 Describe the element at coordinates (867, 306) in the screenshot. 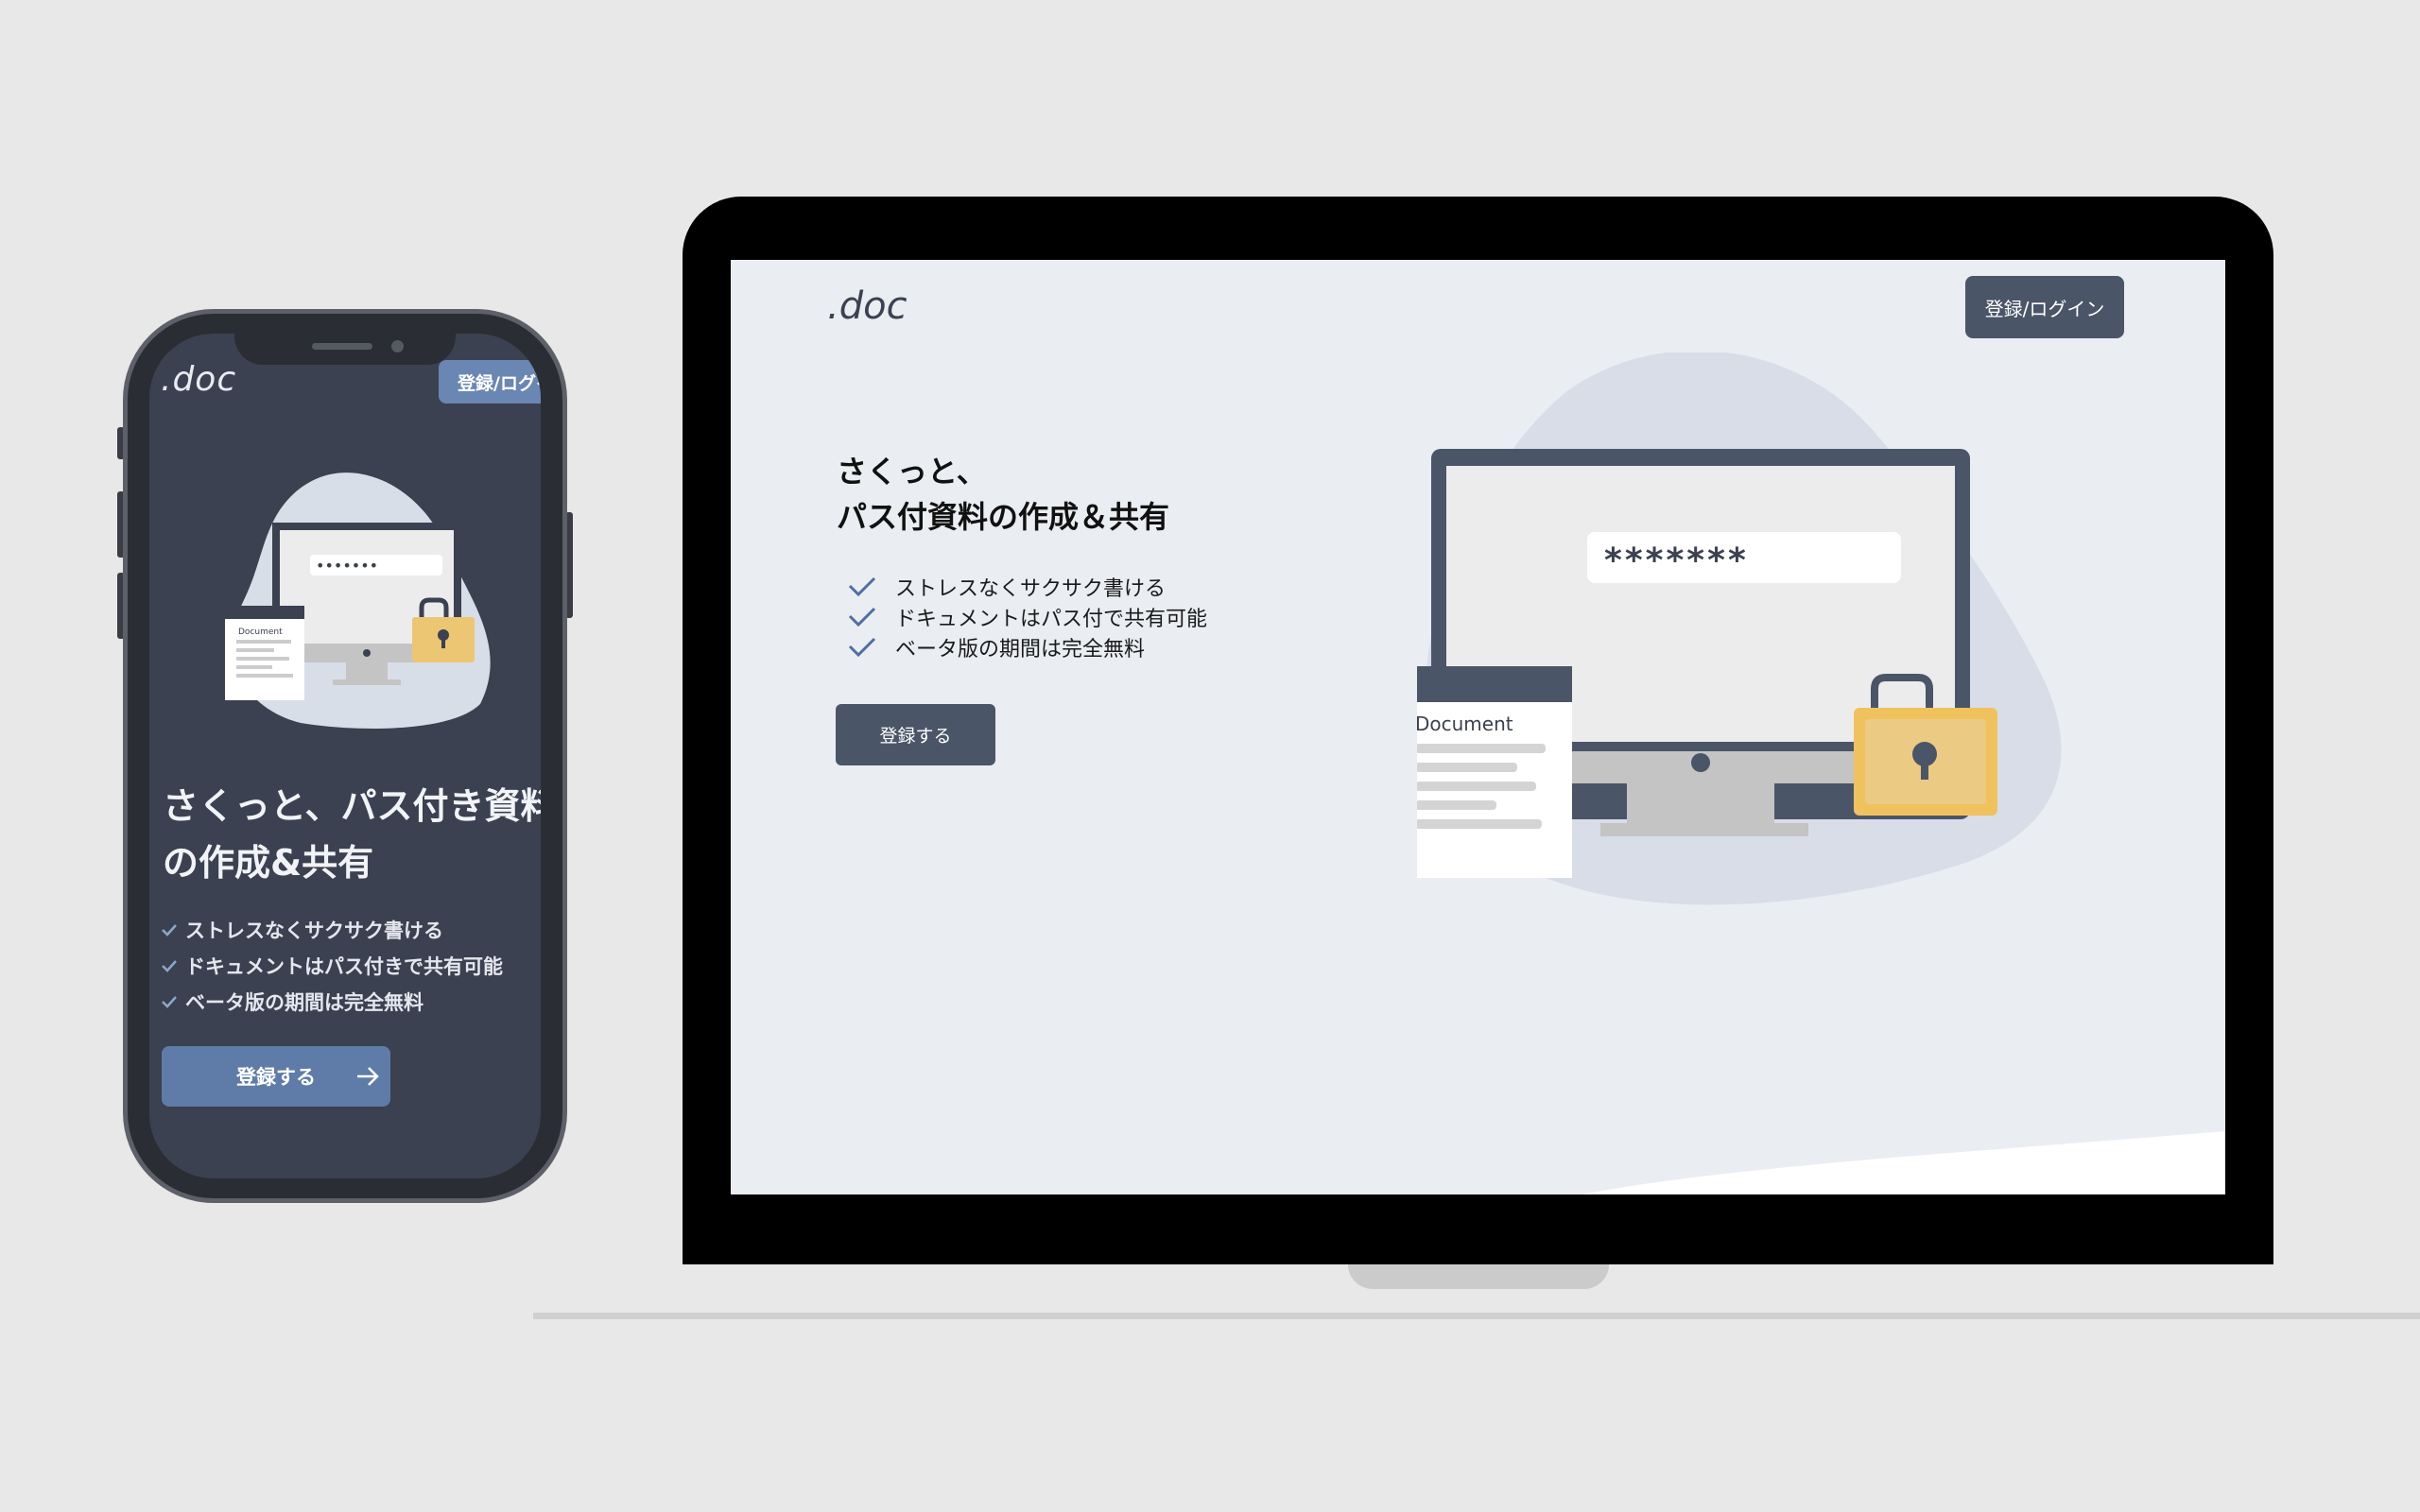

I see `desktop-logo: .doc` at that location.